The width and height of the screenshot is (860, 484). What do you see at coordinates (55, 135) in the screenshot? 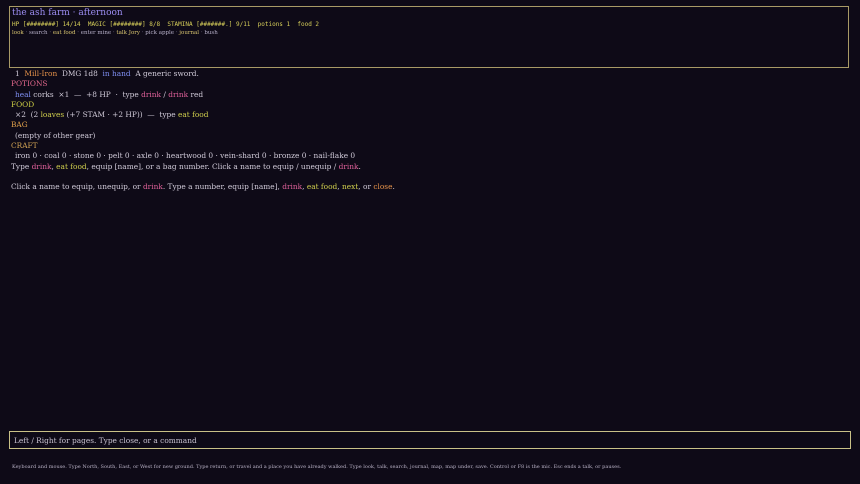
I see `bag-empty-text: (empty of other gear)` at bounding box center [55, 135].